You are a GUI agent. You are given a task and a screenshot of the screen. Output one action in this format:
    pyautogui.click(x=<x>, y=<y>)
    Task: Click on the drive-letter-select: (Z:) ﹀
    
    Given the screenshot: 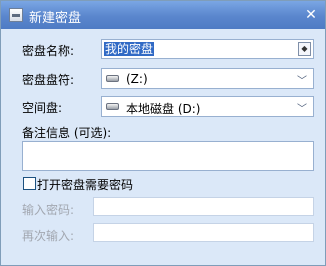 What is the action you would take?
    pyautogui.click(x=207, y=78)
    